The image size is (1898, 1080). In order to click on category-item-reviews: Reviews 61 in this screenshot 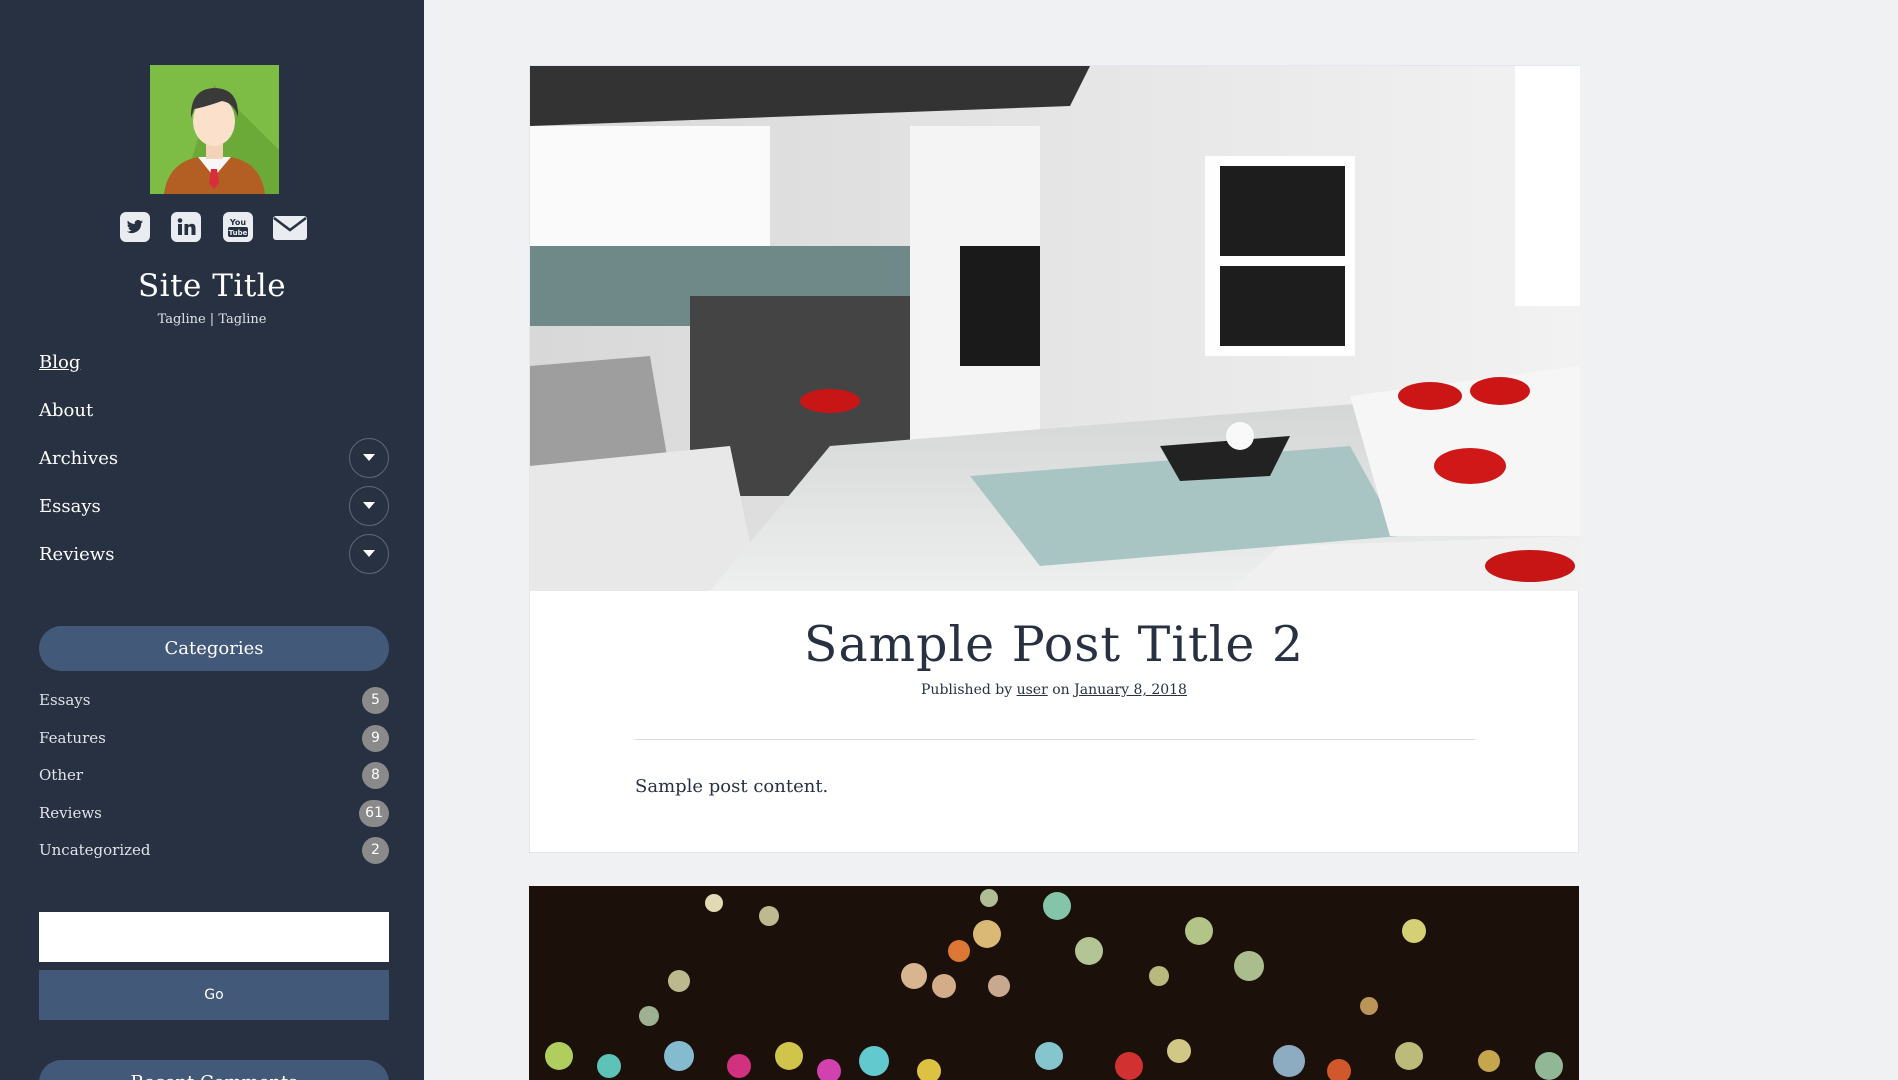, I will do `click(214, 815)`.